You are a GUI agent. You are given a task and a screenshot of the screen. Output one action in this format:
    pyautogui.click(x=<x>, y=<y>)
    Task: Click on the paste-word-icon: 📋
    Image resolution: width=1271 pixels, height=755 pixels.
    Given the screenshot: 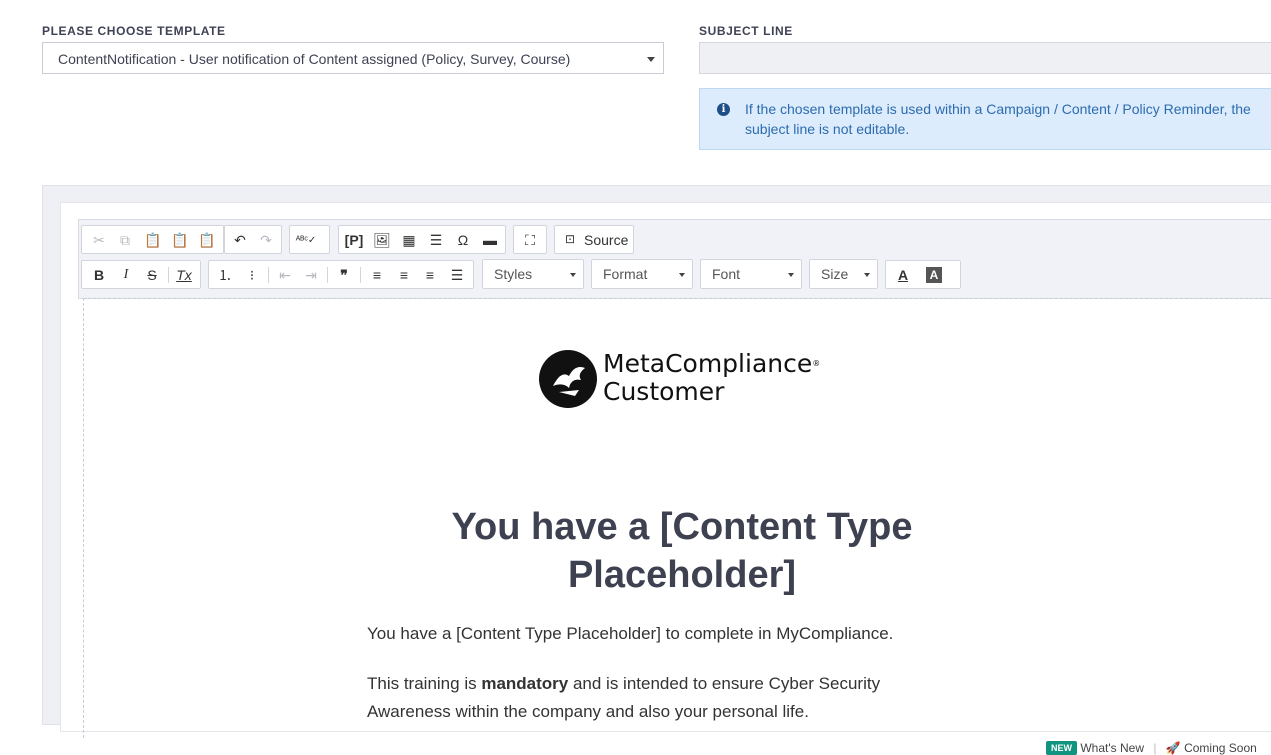 What is the action you would take?
    pyautogui.click(x=207, y=240)
    